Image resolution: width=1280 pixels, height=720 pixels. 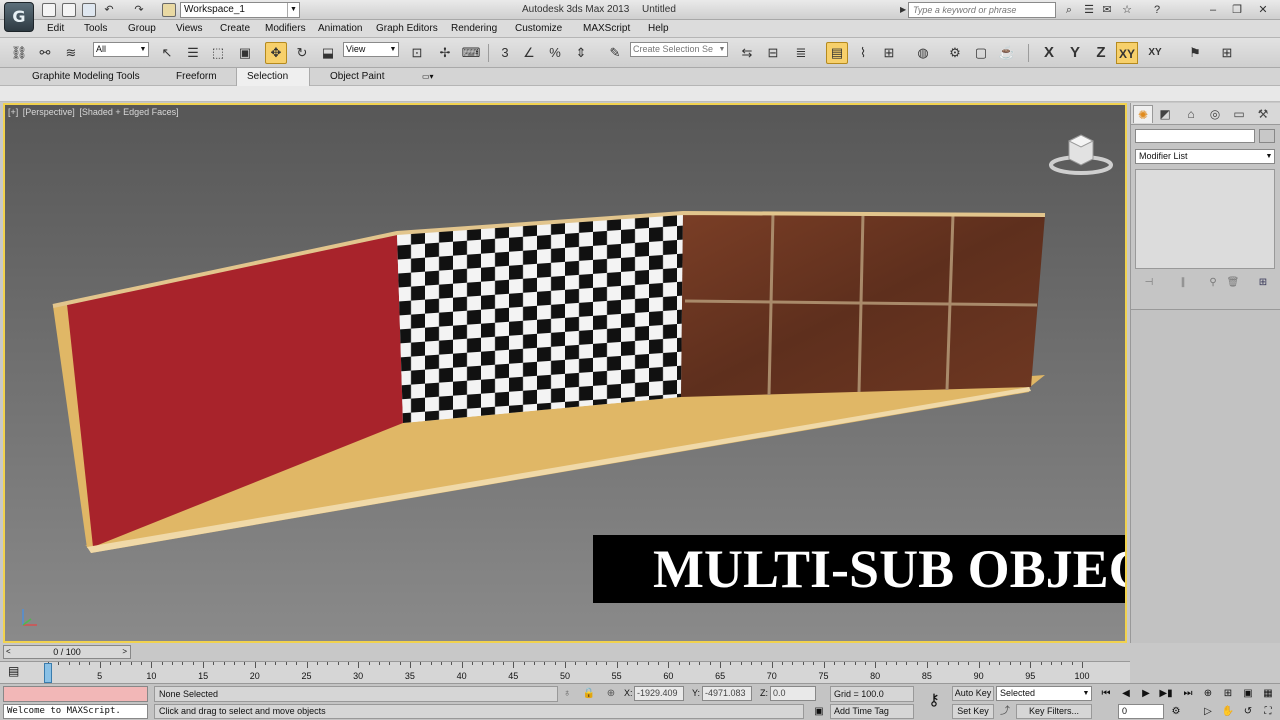 What do you see at coordinates (218, 53) in the screenshot?
I see `rectangular-selection-icon: ⬚` at bounding box center [218, 53].